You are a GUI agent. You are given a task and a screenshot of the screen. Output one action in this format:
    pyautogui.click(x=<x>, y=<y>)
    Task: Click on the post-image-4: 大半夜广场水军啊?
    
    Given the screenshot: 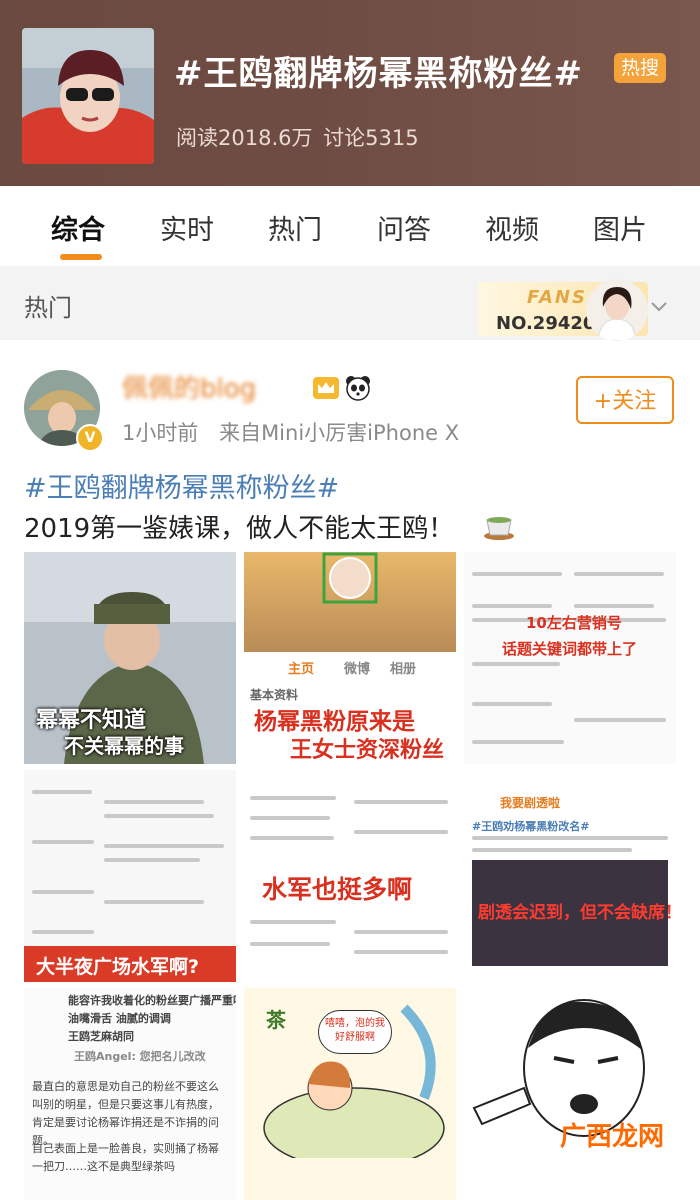 What is the action you would take?
    pyautogui.click(x=130, y=876)
    